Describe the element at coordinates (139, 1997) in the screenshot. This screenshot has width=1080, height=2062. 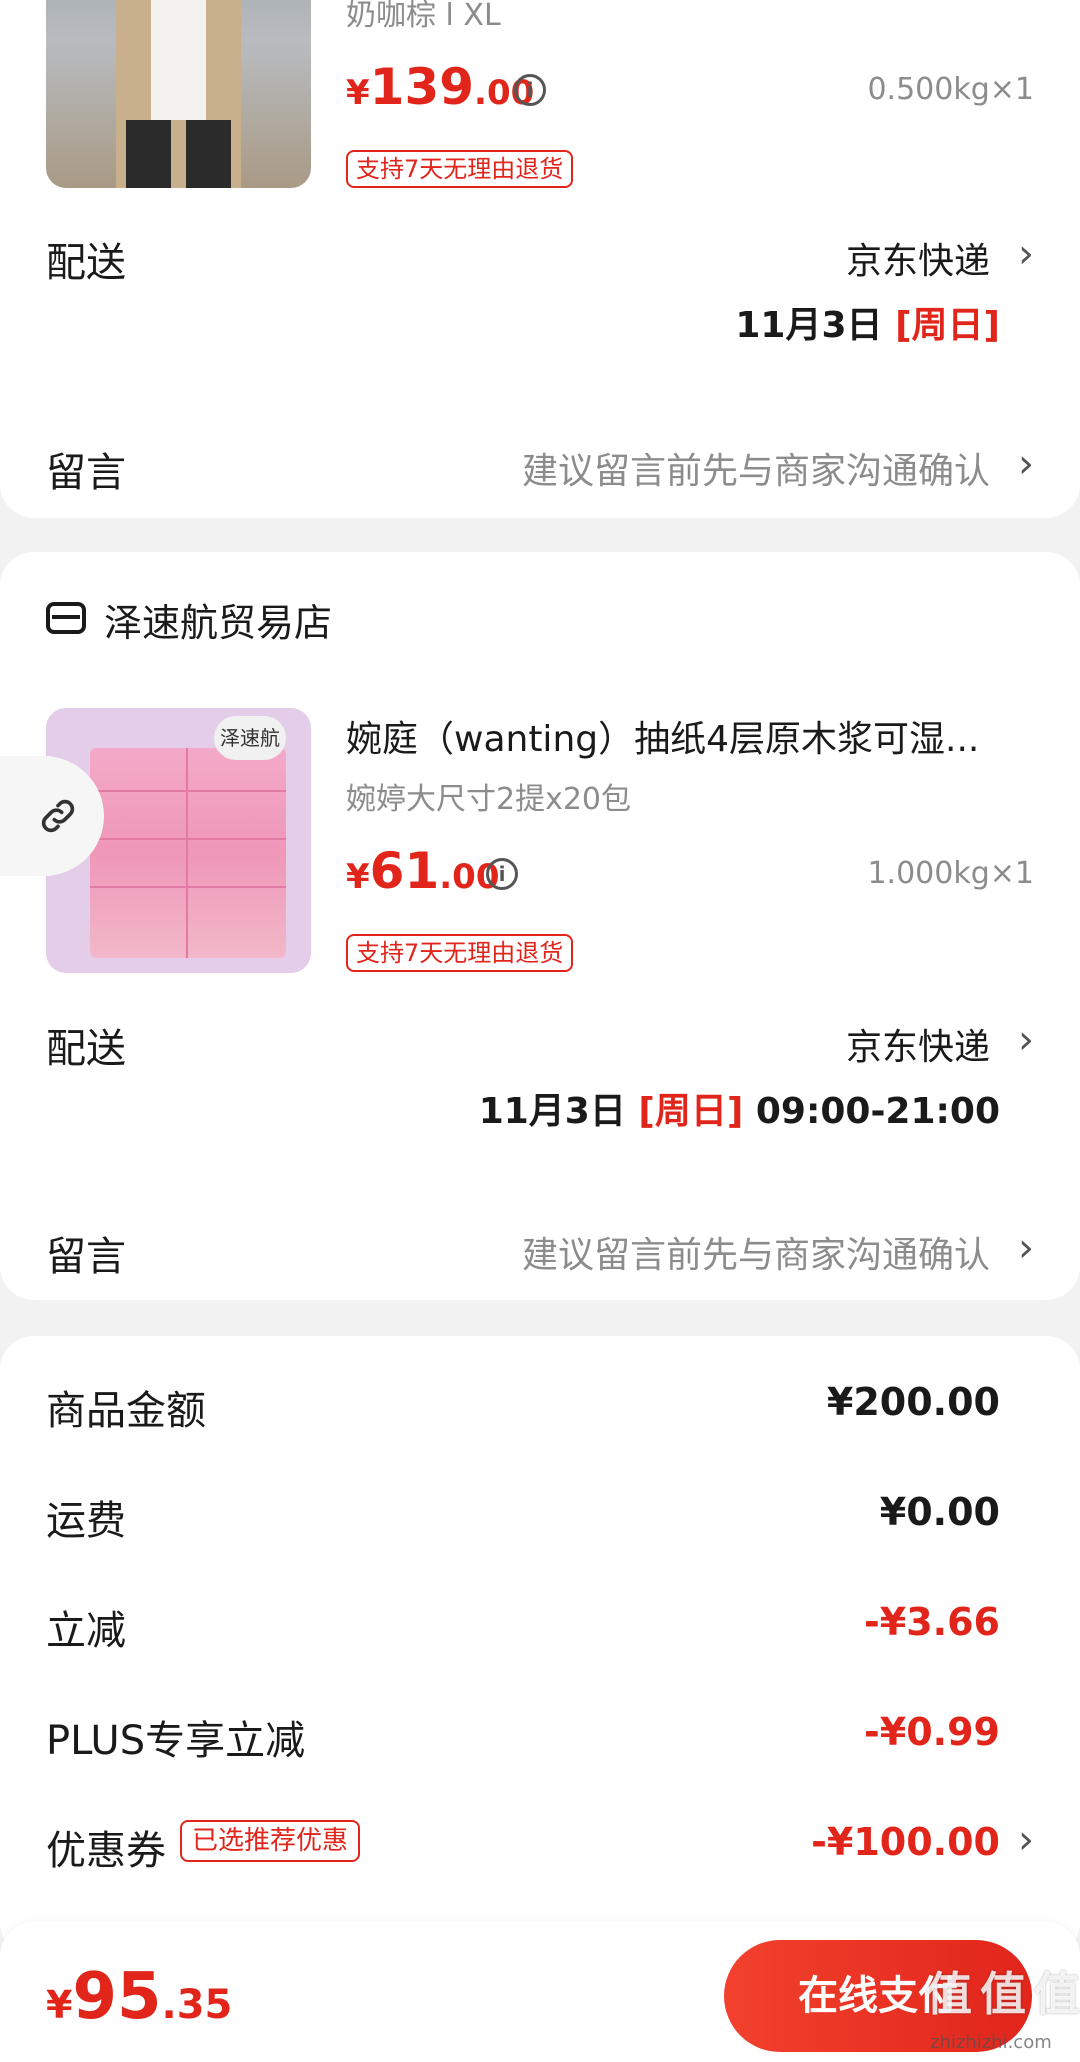
I see `total-price: ¥95.35` at that location.